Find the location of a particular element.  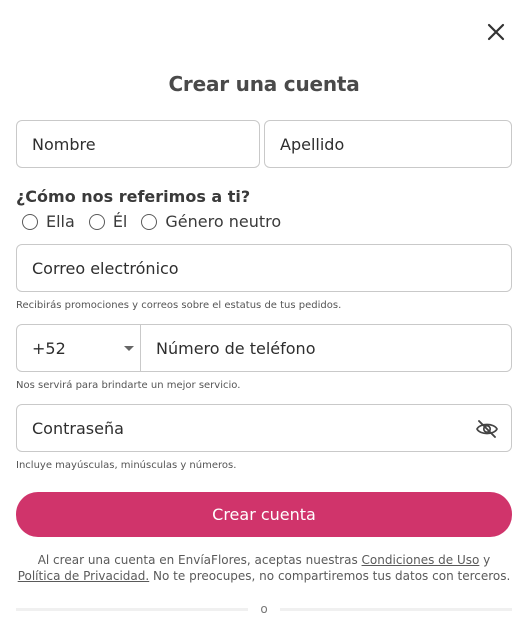

terms-of-use-link: Condiciones de Uso is located at coordinates (421, 560).